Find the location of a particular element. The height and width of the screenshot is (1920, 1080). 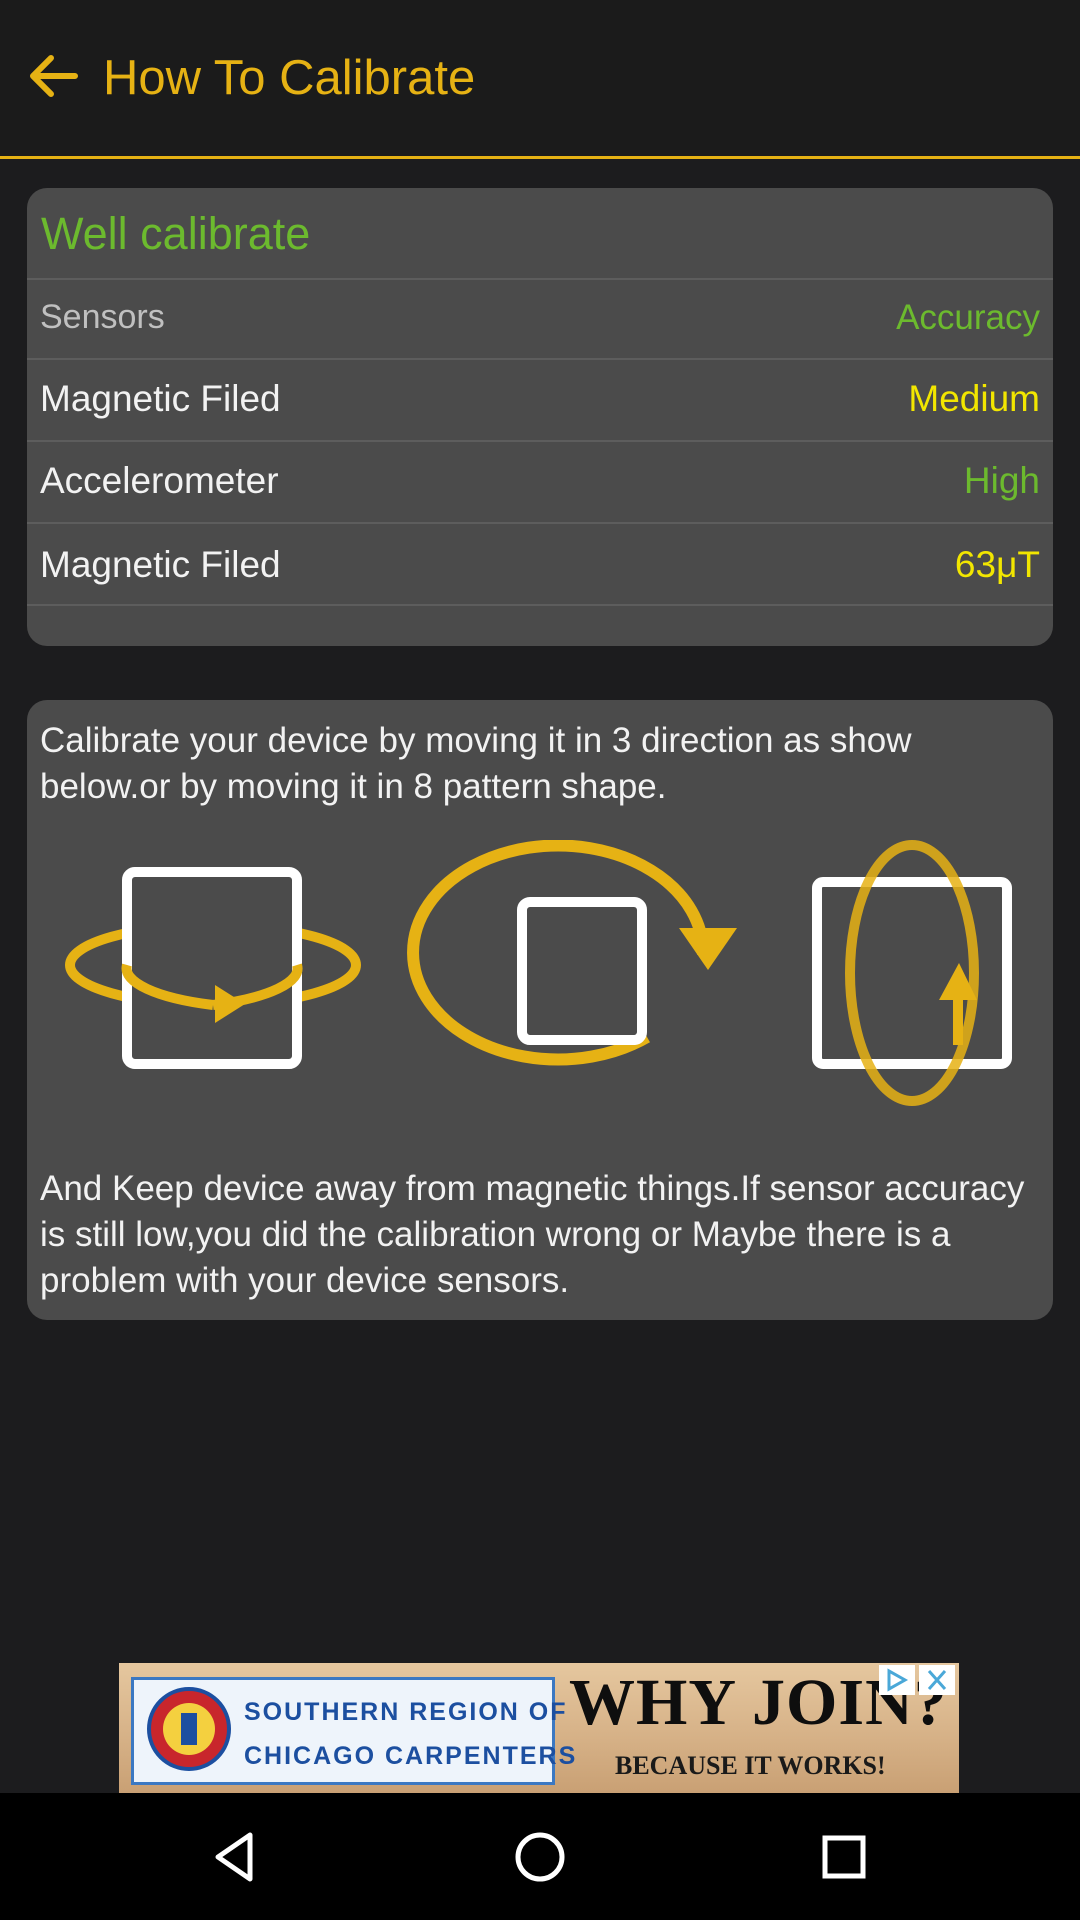

nav-home-button is located at coordinates (540, 1857).